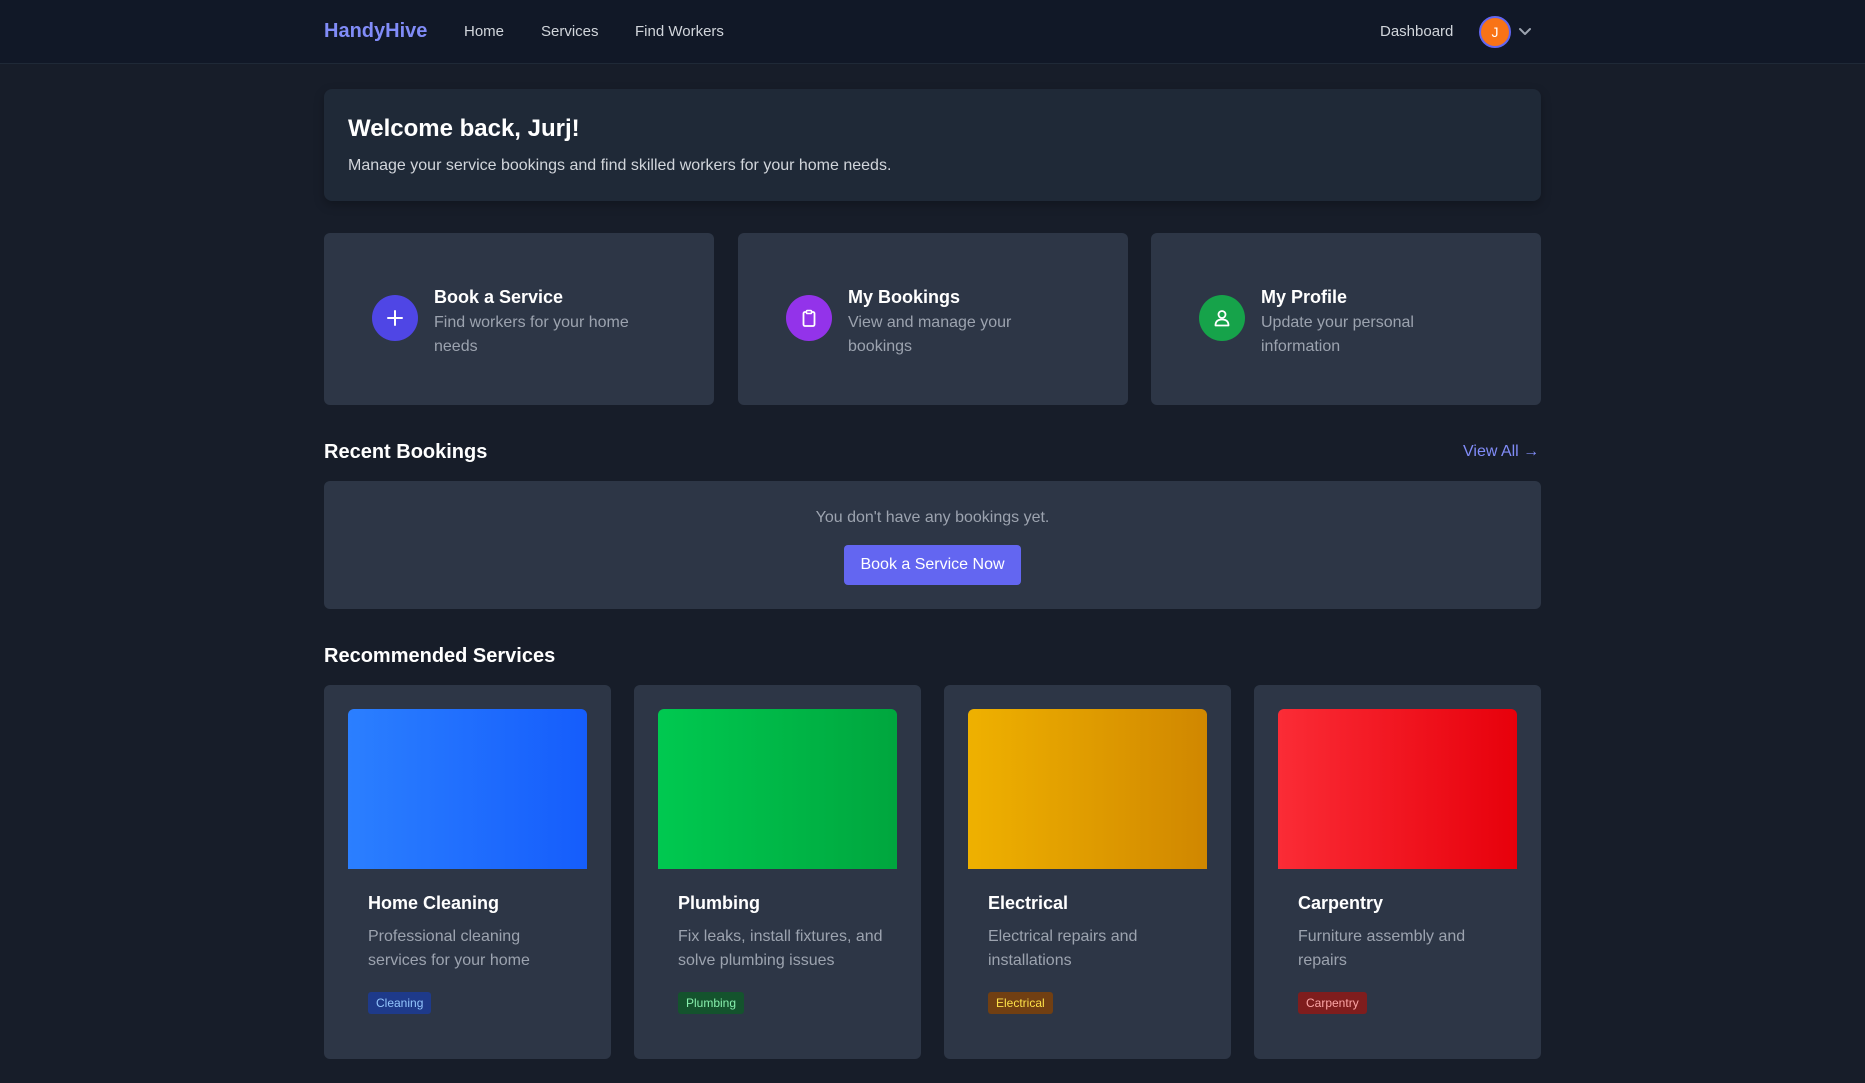  What do you see at coordinates (440, 656) in the screenshot?
I see `recommended-services-heading: Recommended Services` at bounding box center [440, 656].